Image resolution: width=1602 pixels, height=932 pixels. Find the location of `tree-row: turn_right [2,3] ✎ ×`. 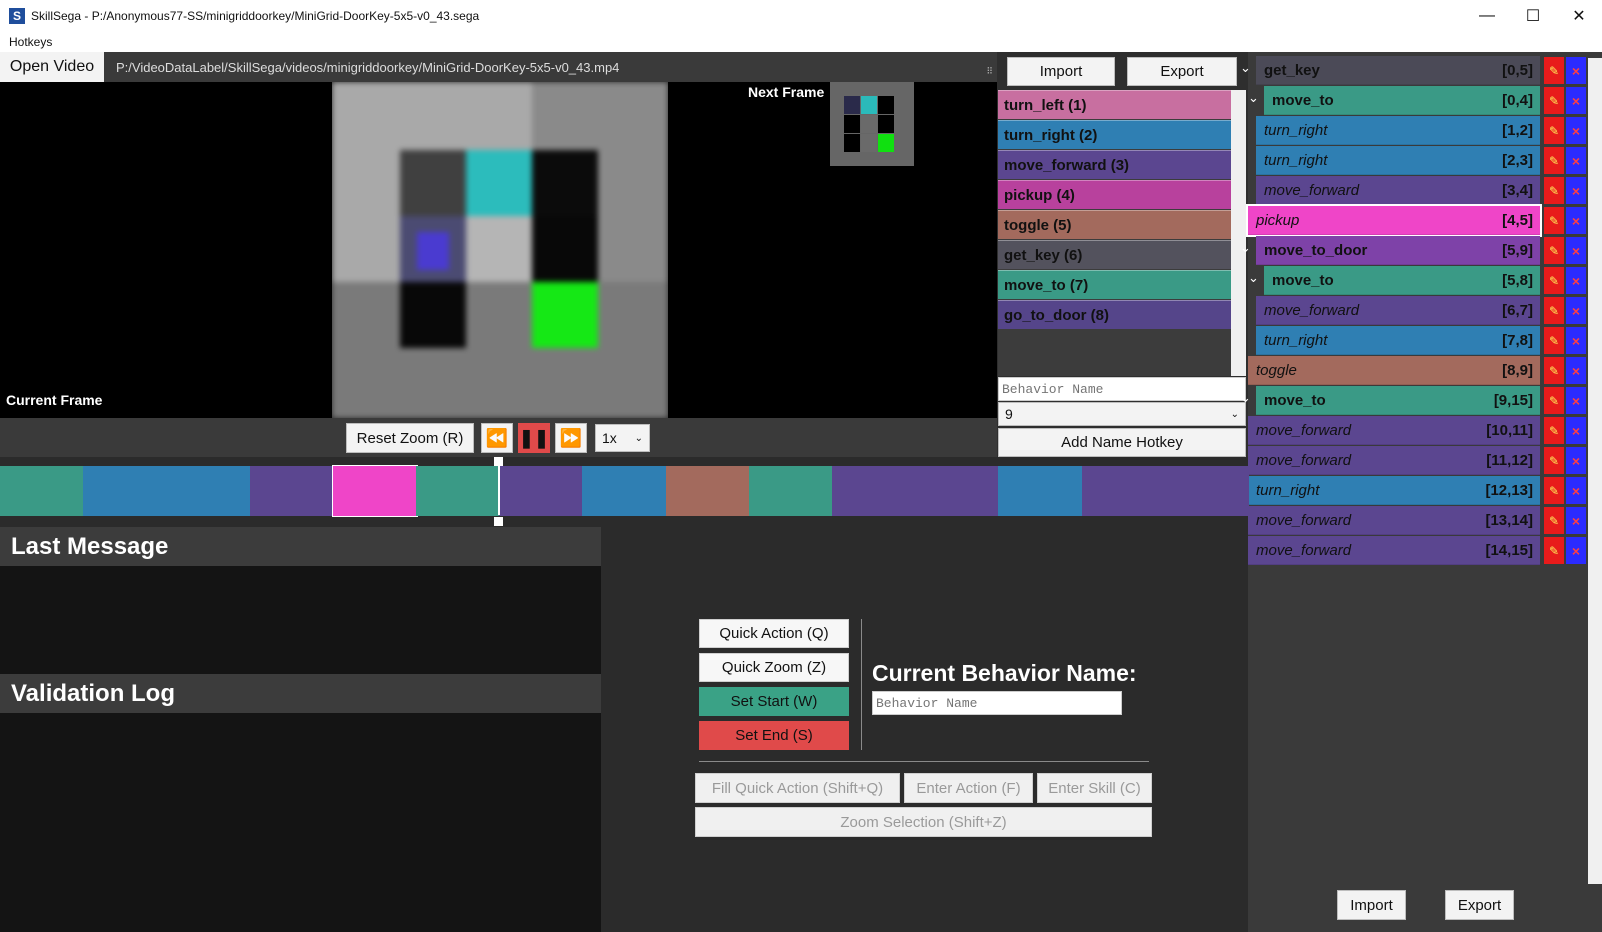

tree-row: turn_right [2,3] ✎ × is located at coordinates (1421, 160).